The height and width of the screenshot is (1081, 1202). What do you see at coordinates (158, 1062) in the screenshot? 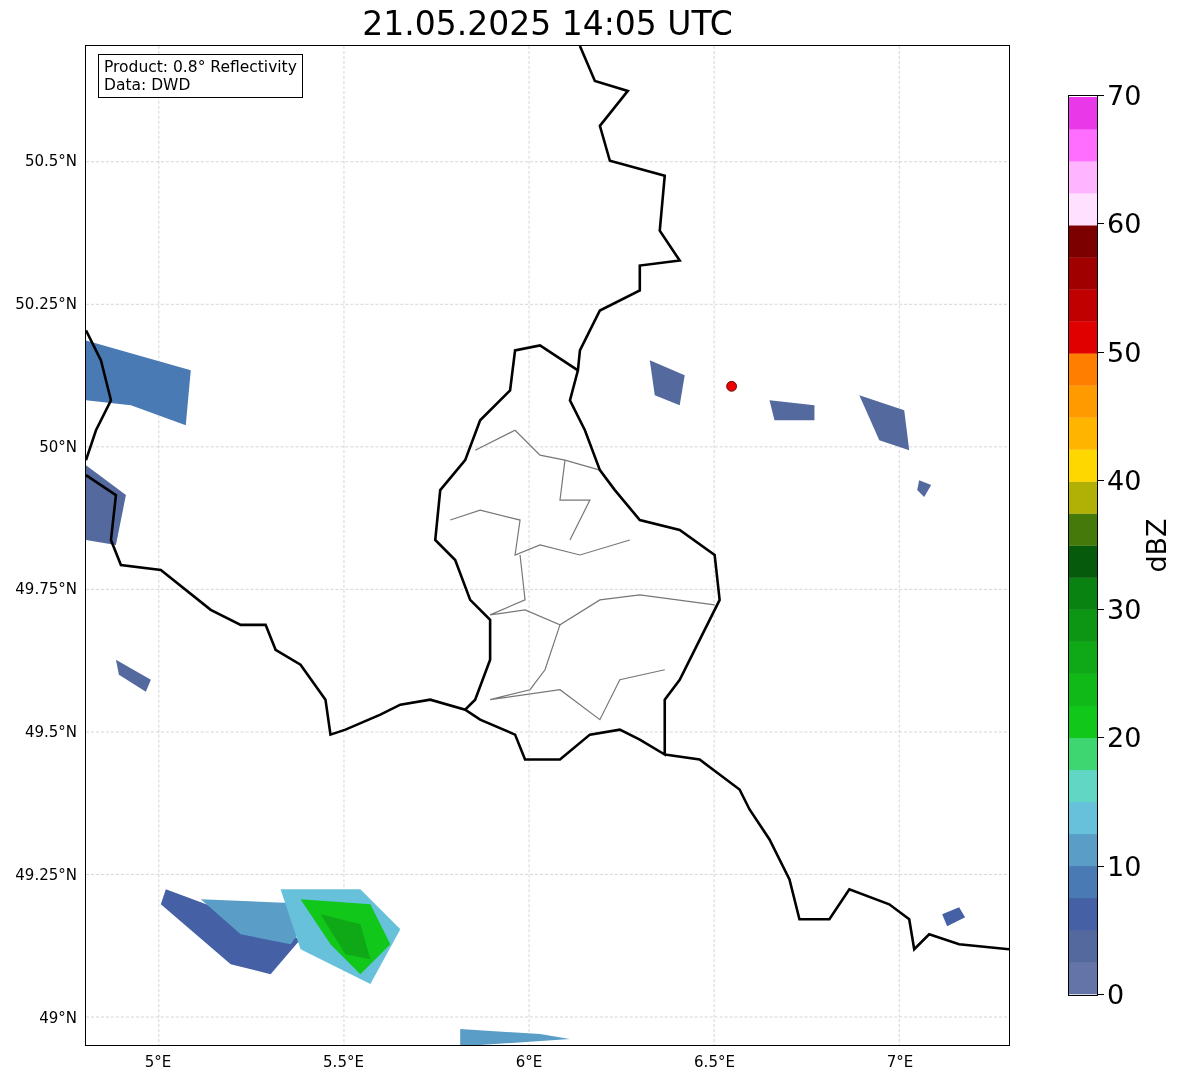
I see `x-tick-label: 5°E` at bounding box center [158, 1062].